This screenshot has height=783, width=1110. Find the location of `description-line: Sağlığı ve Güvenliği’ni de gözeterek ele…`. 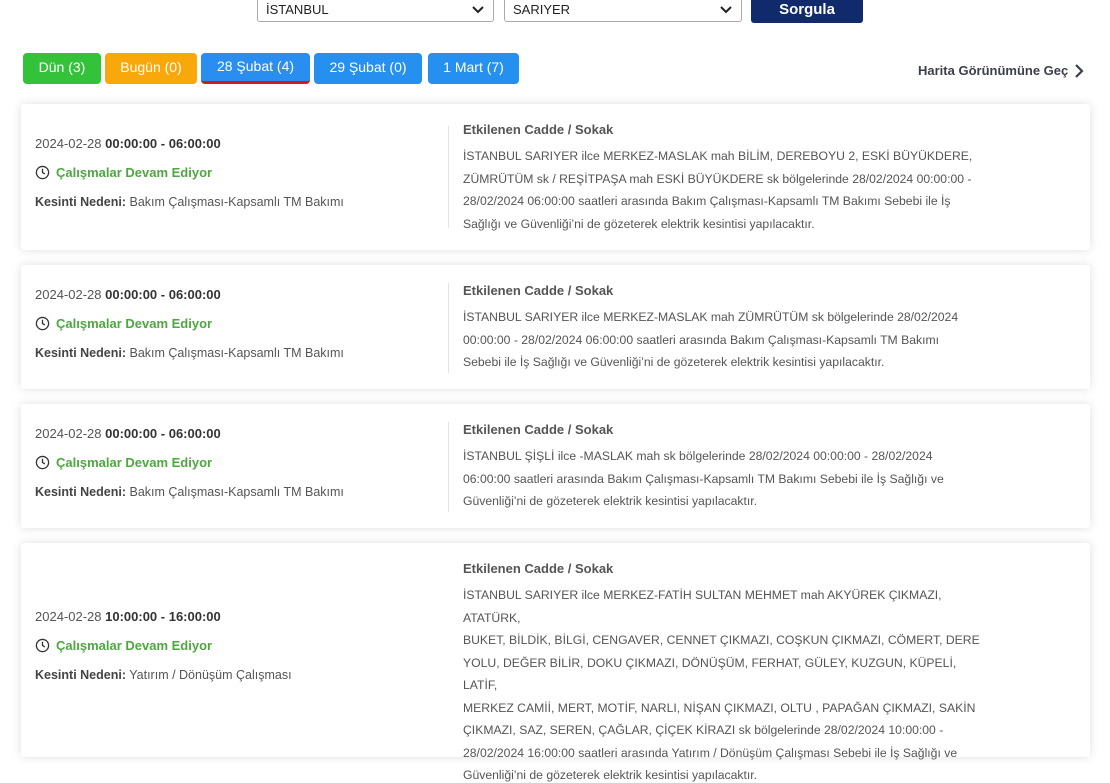

description-line: Sağlığı ve Güvenliği’ni de gözeterek ele… is located at coordinates (639, 223).